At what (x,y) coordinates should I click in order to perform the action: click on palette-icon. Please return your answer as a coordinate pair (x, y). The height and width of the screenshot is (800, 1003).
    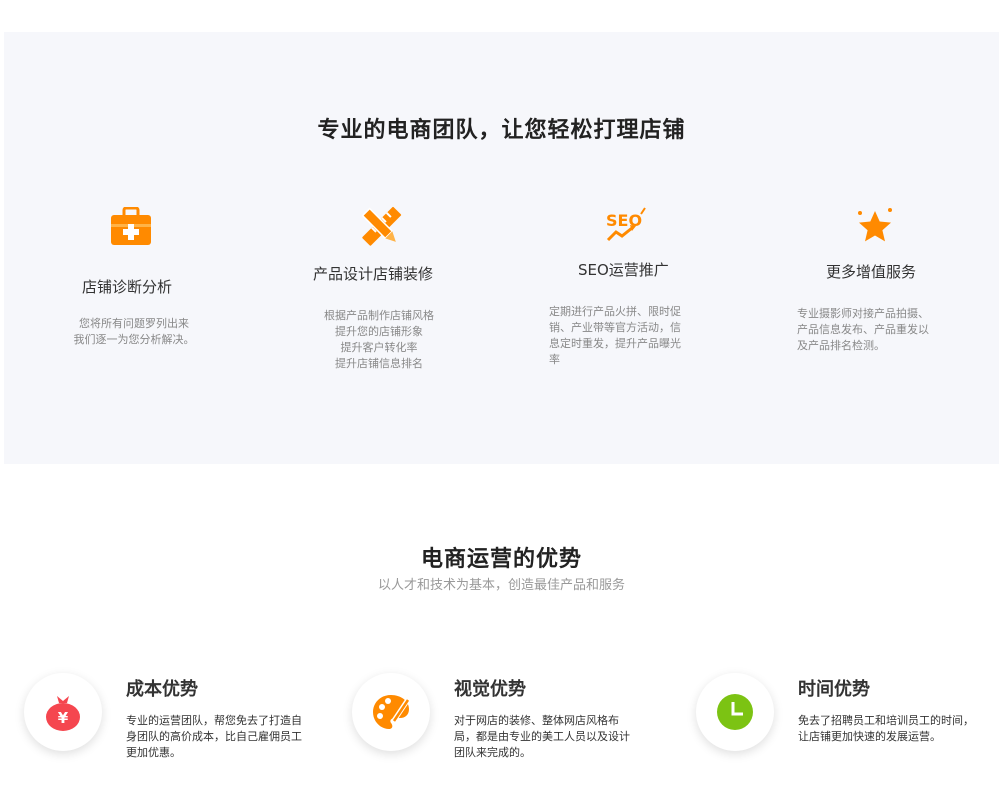
    Looking at the image, I should click on (392, 712).